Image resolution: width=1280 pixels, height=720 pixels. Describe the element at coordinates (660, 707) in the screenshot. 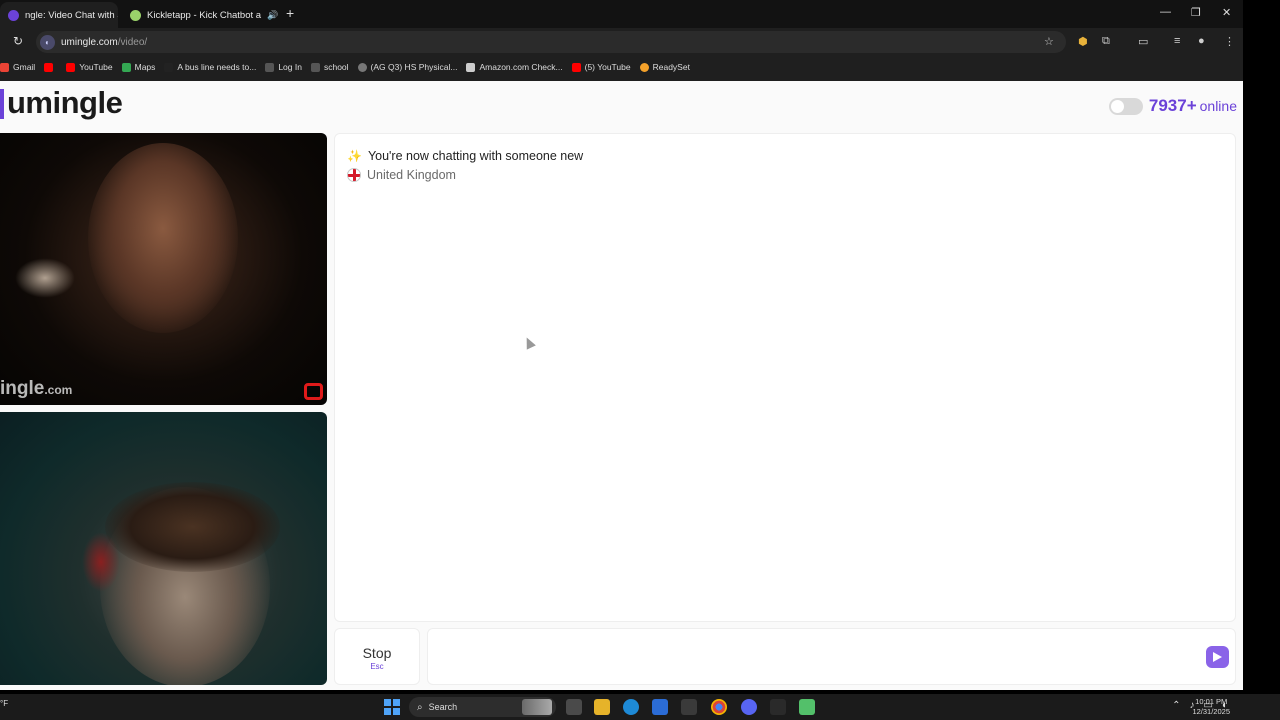

I see `outlook-icon` at that location.